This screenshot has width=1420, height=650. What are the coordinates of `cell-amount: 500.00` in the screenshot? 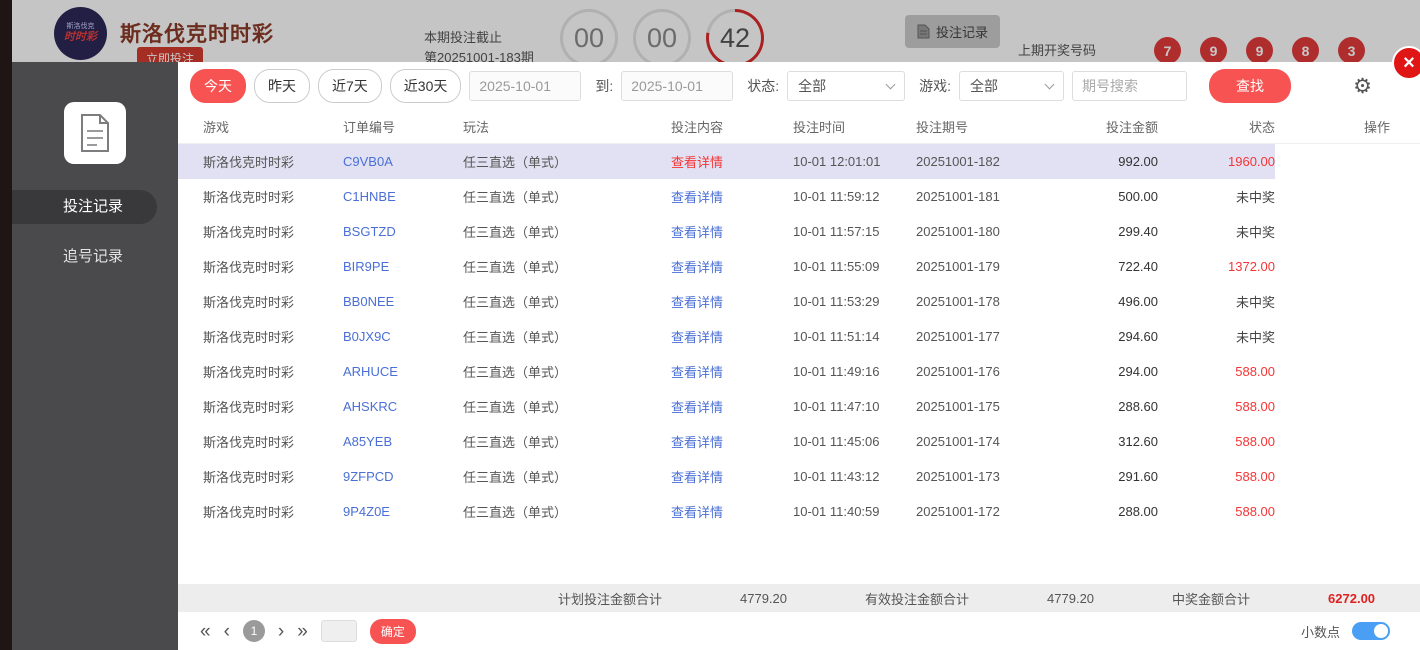 It's located at (1138, 196).